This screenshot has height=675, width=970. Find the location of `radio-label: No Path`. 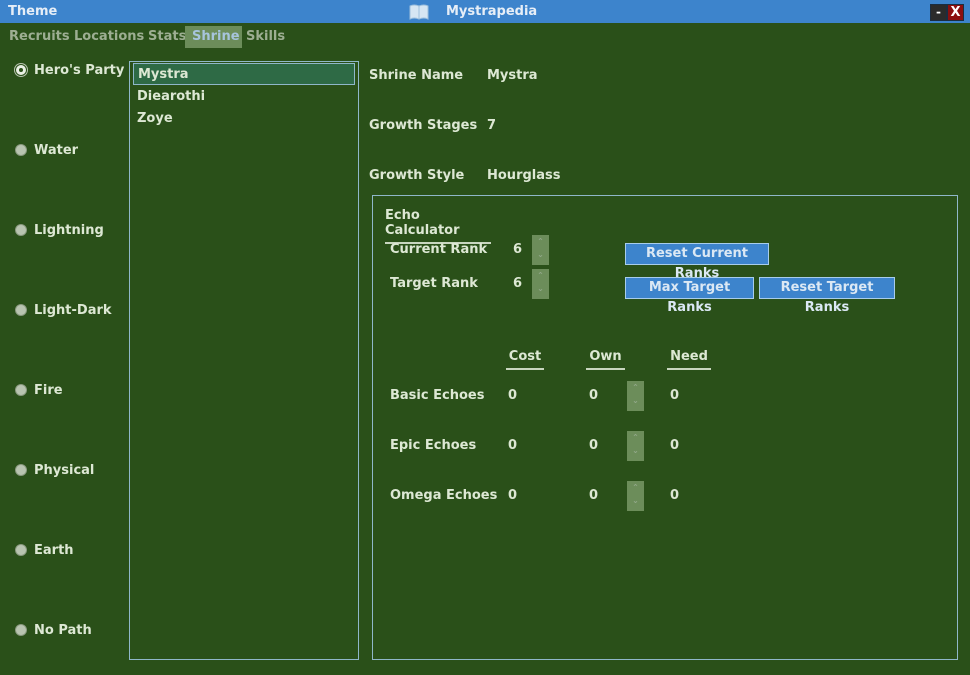

radio-label: No Path is located at coordinates (63, 630).